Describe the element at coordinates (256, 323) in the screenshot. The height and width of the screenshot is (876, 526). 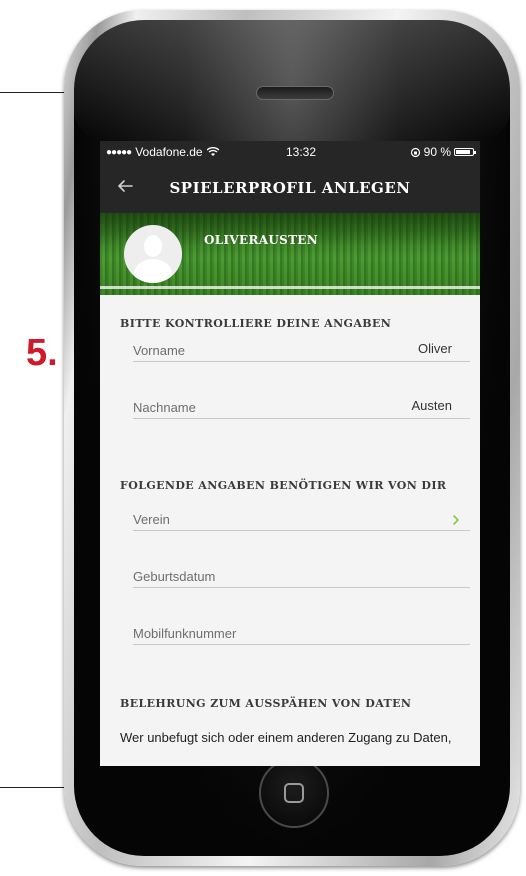
I see `section-heading-check: BITTE KONTROLLIERE DEINE ANGABEN` at that location.